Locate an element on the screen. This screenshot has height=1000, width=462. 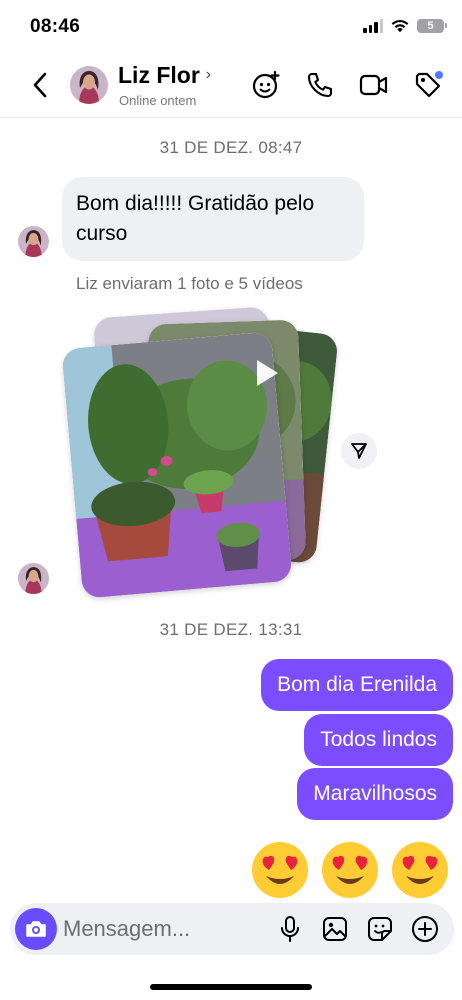
send-icon is located at coordinates (359, 451).